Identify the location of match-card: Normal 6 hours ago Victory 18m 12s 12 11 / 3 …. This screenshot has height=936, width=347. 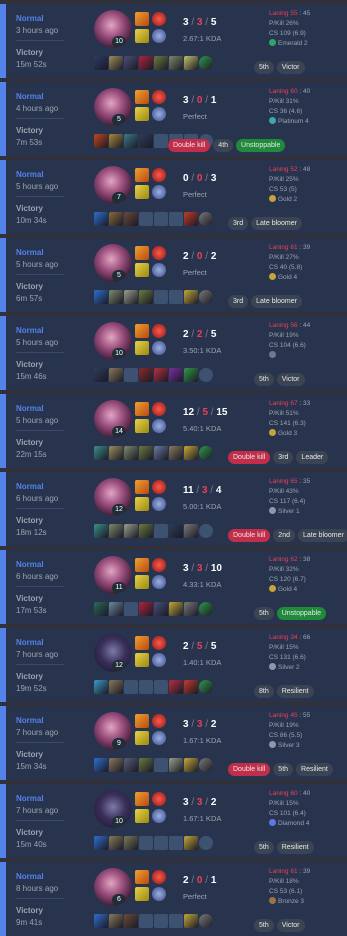
(173, 509).